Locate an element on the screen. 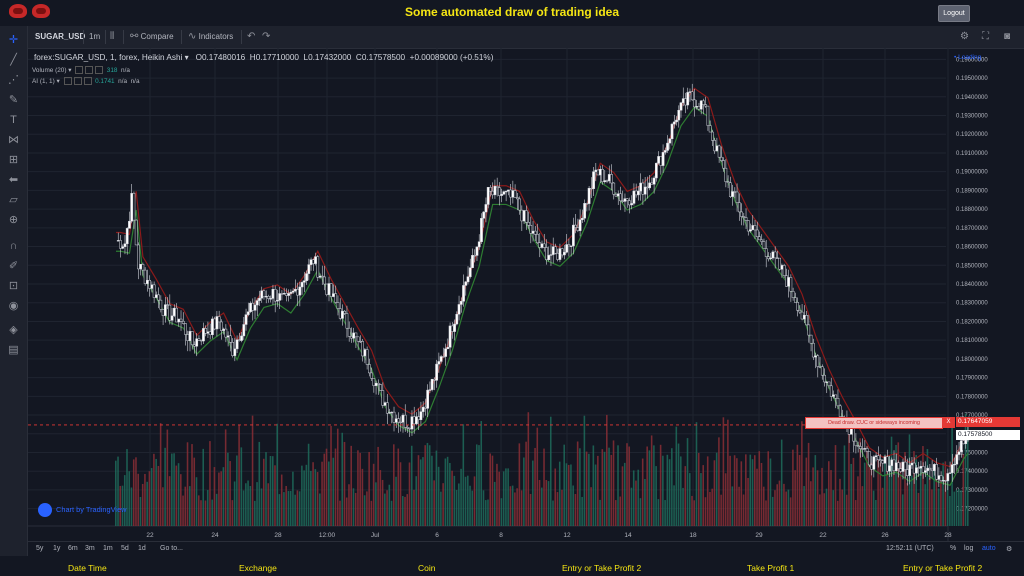 The image size is (1024, 576). eye-icon: ◉ is located at coordinates (13, 306).